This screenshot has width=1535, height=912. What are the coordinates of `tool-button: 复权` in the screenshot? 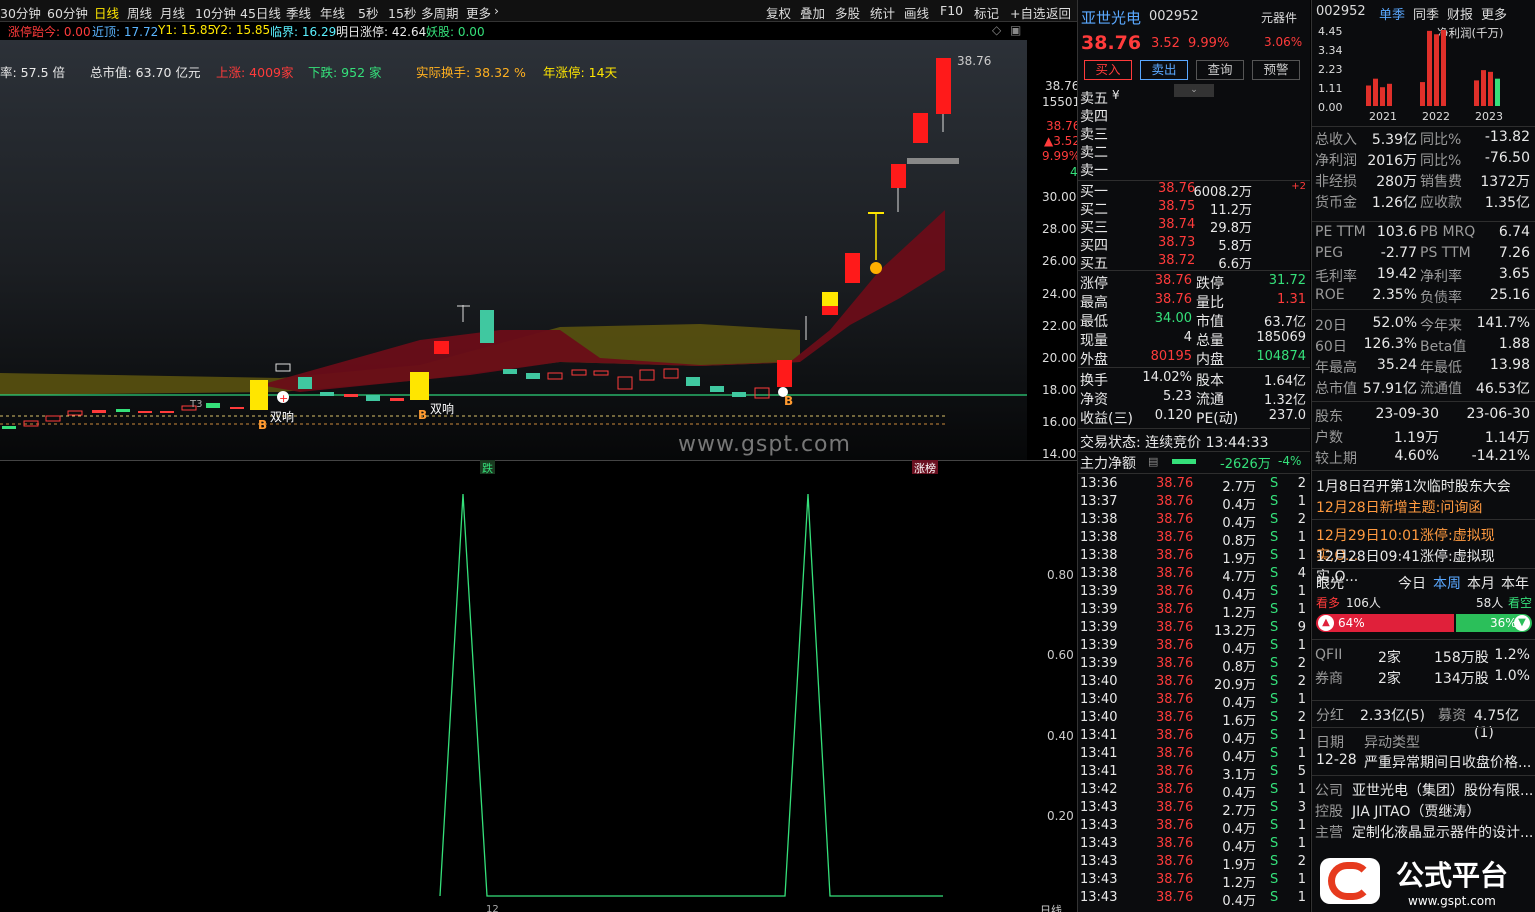 It's located at (778, 12).